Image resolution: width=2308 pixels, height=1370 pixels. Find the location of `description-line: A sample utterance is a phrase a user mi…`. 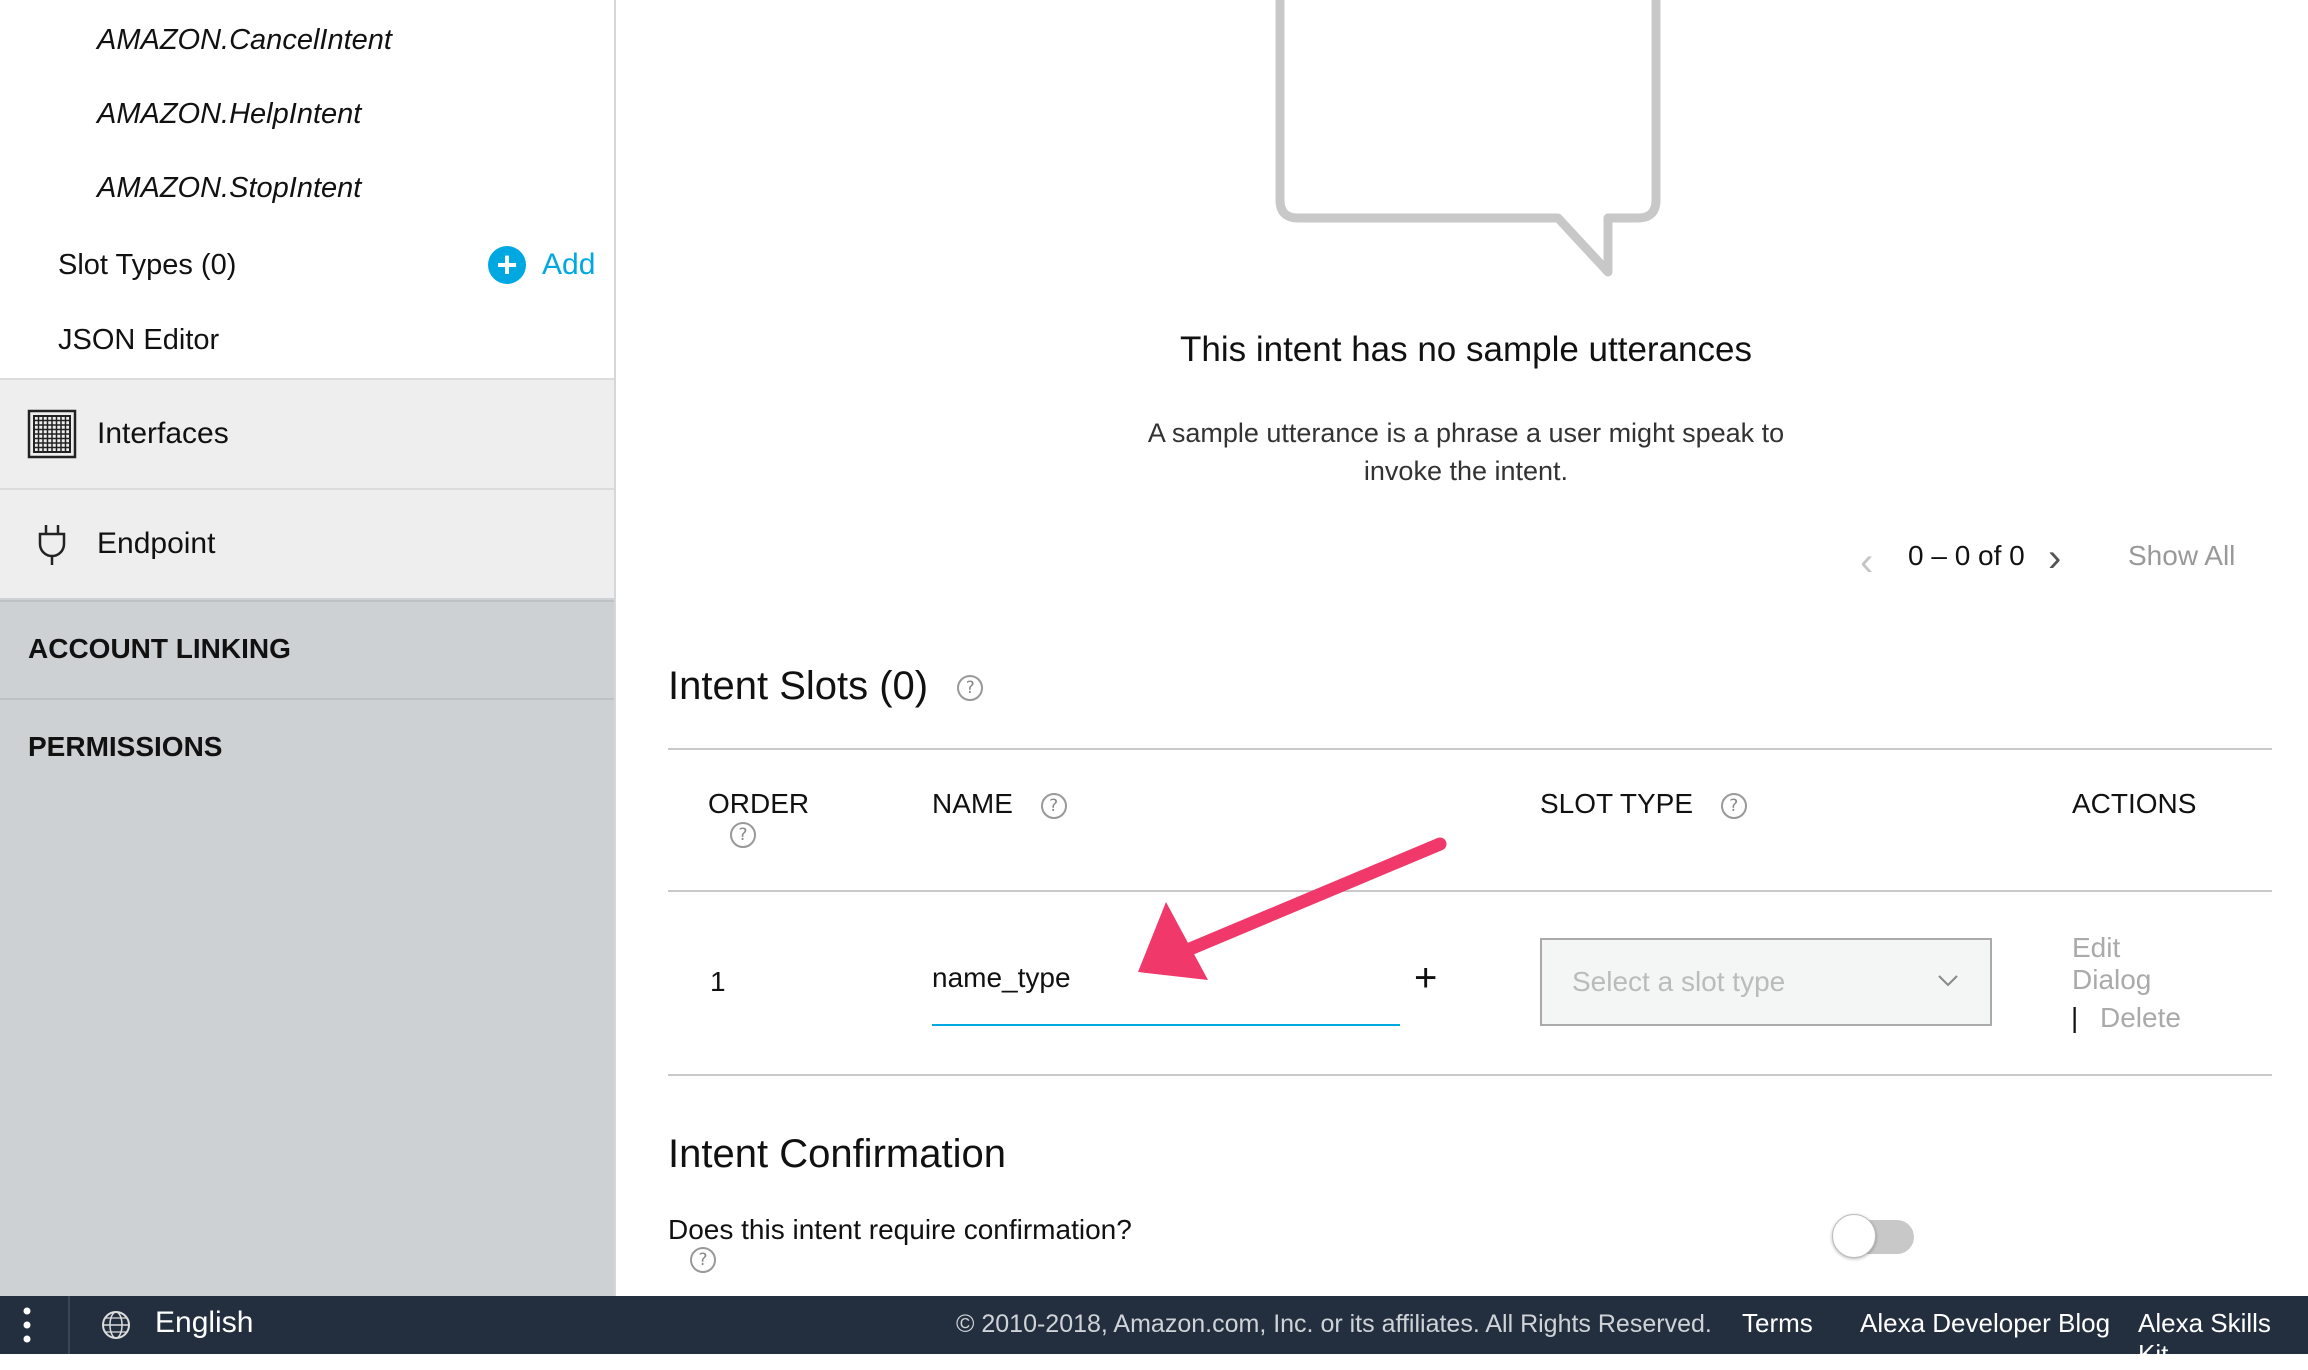

description-line: A sample utterance is a phrase a user mi… is located at coordinates (1466, 433).